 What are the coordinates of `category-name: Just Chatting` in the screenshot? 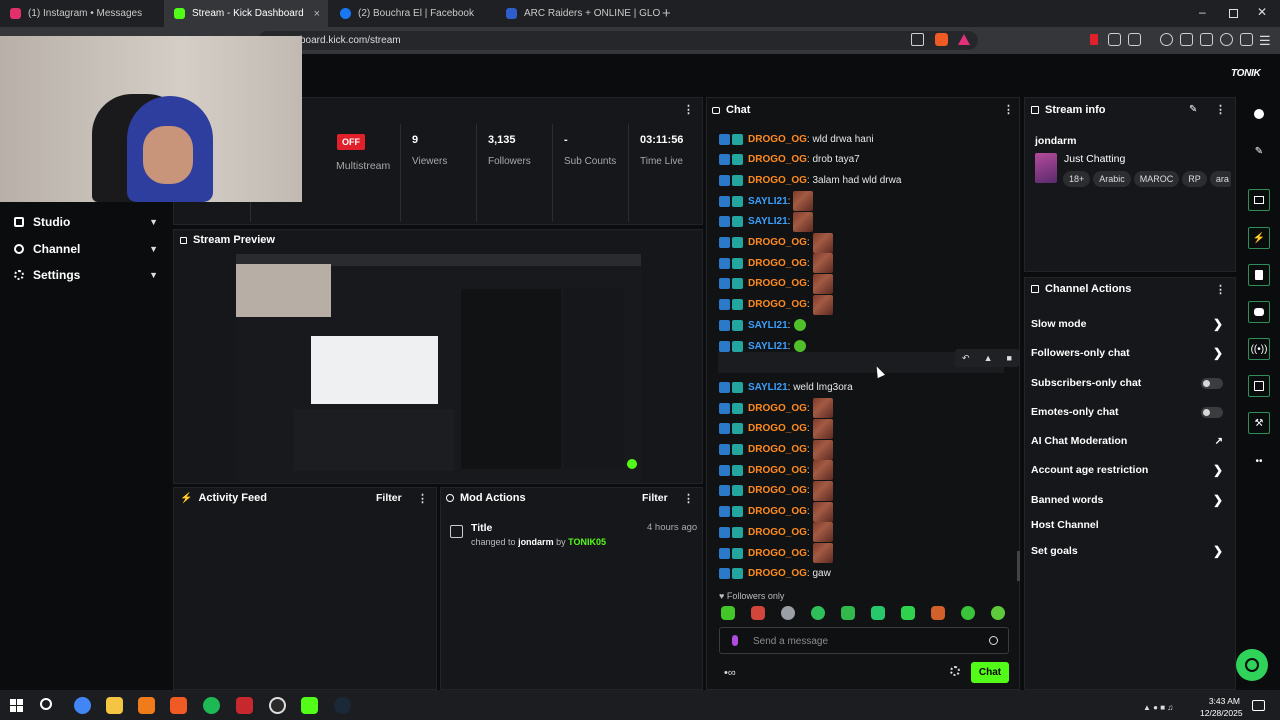 It's located at (1094, 159).